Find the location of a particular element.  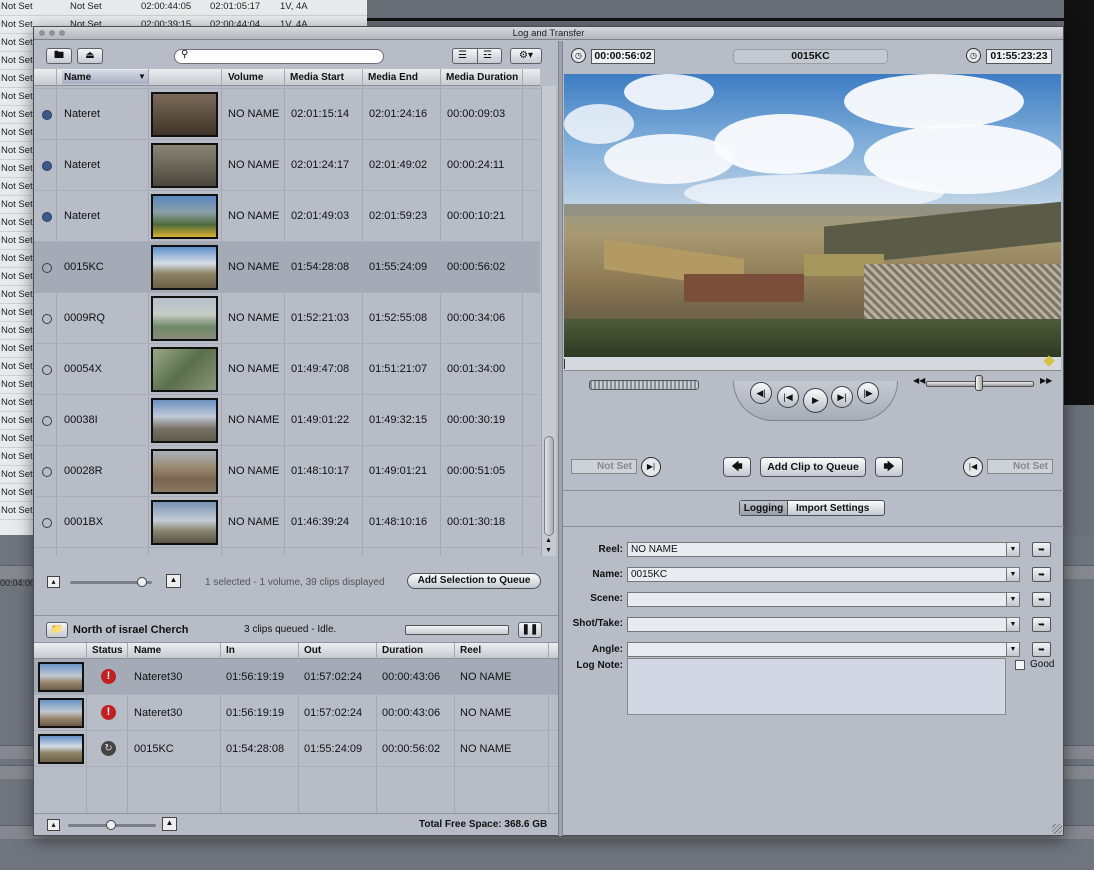

set-out-button: 🡆 is located at coordinates (889, 467).